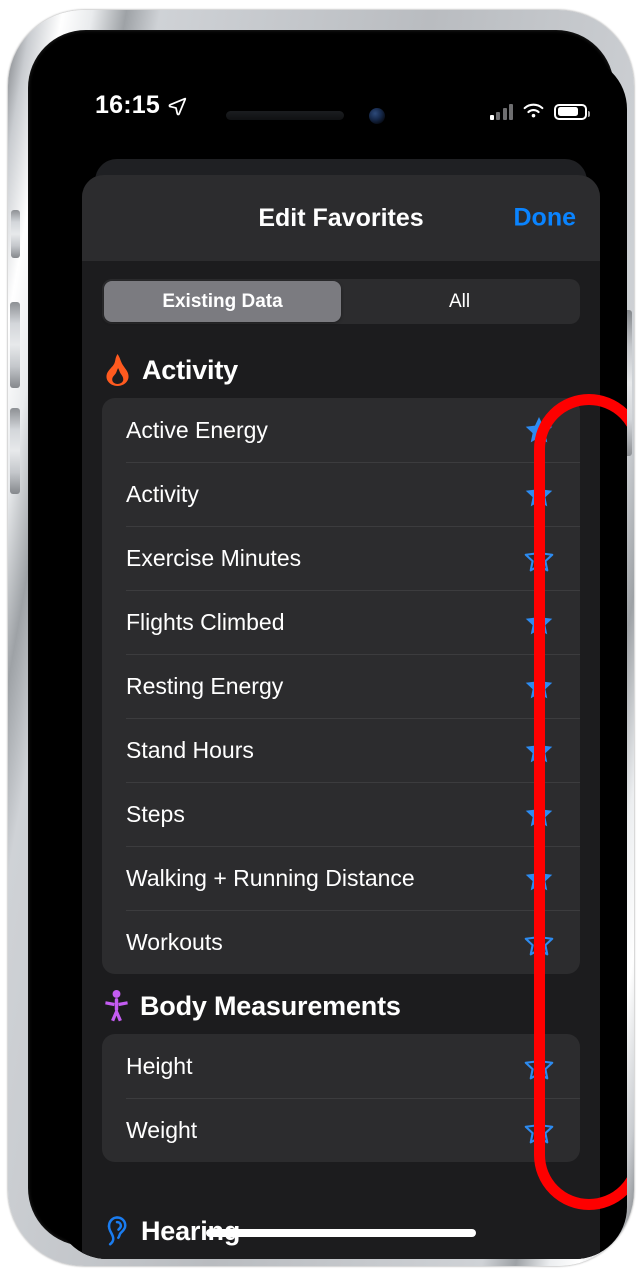 The image size is (642, 1274). I want to click on table-row: Active Energy, so click(341, 430).